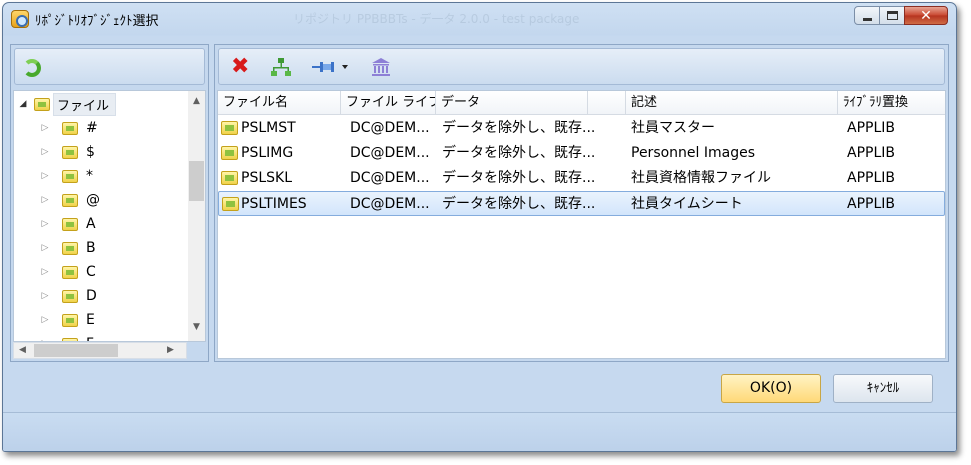 This screenshot has height=465, width=971. I want to click on scroll-up-icon: ▲, so click(196, 101).